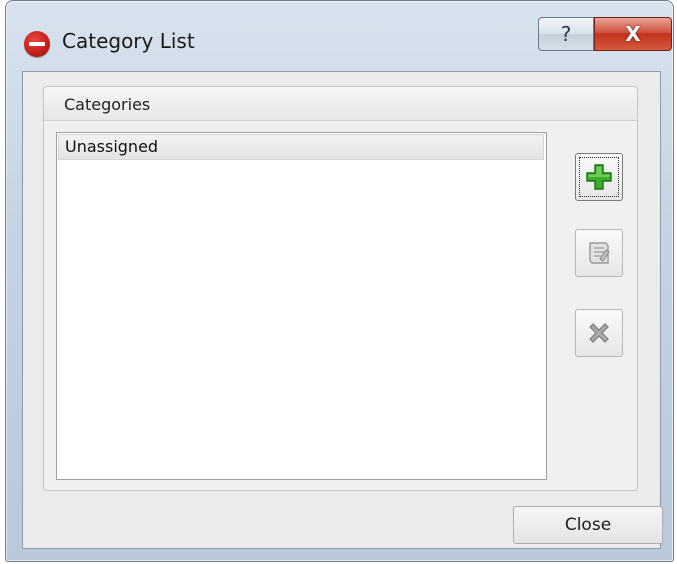  I want to click on window-title: Category List, so click(128, 41).